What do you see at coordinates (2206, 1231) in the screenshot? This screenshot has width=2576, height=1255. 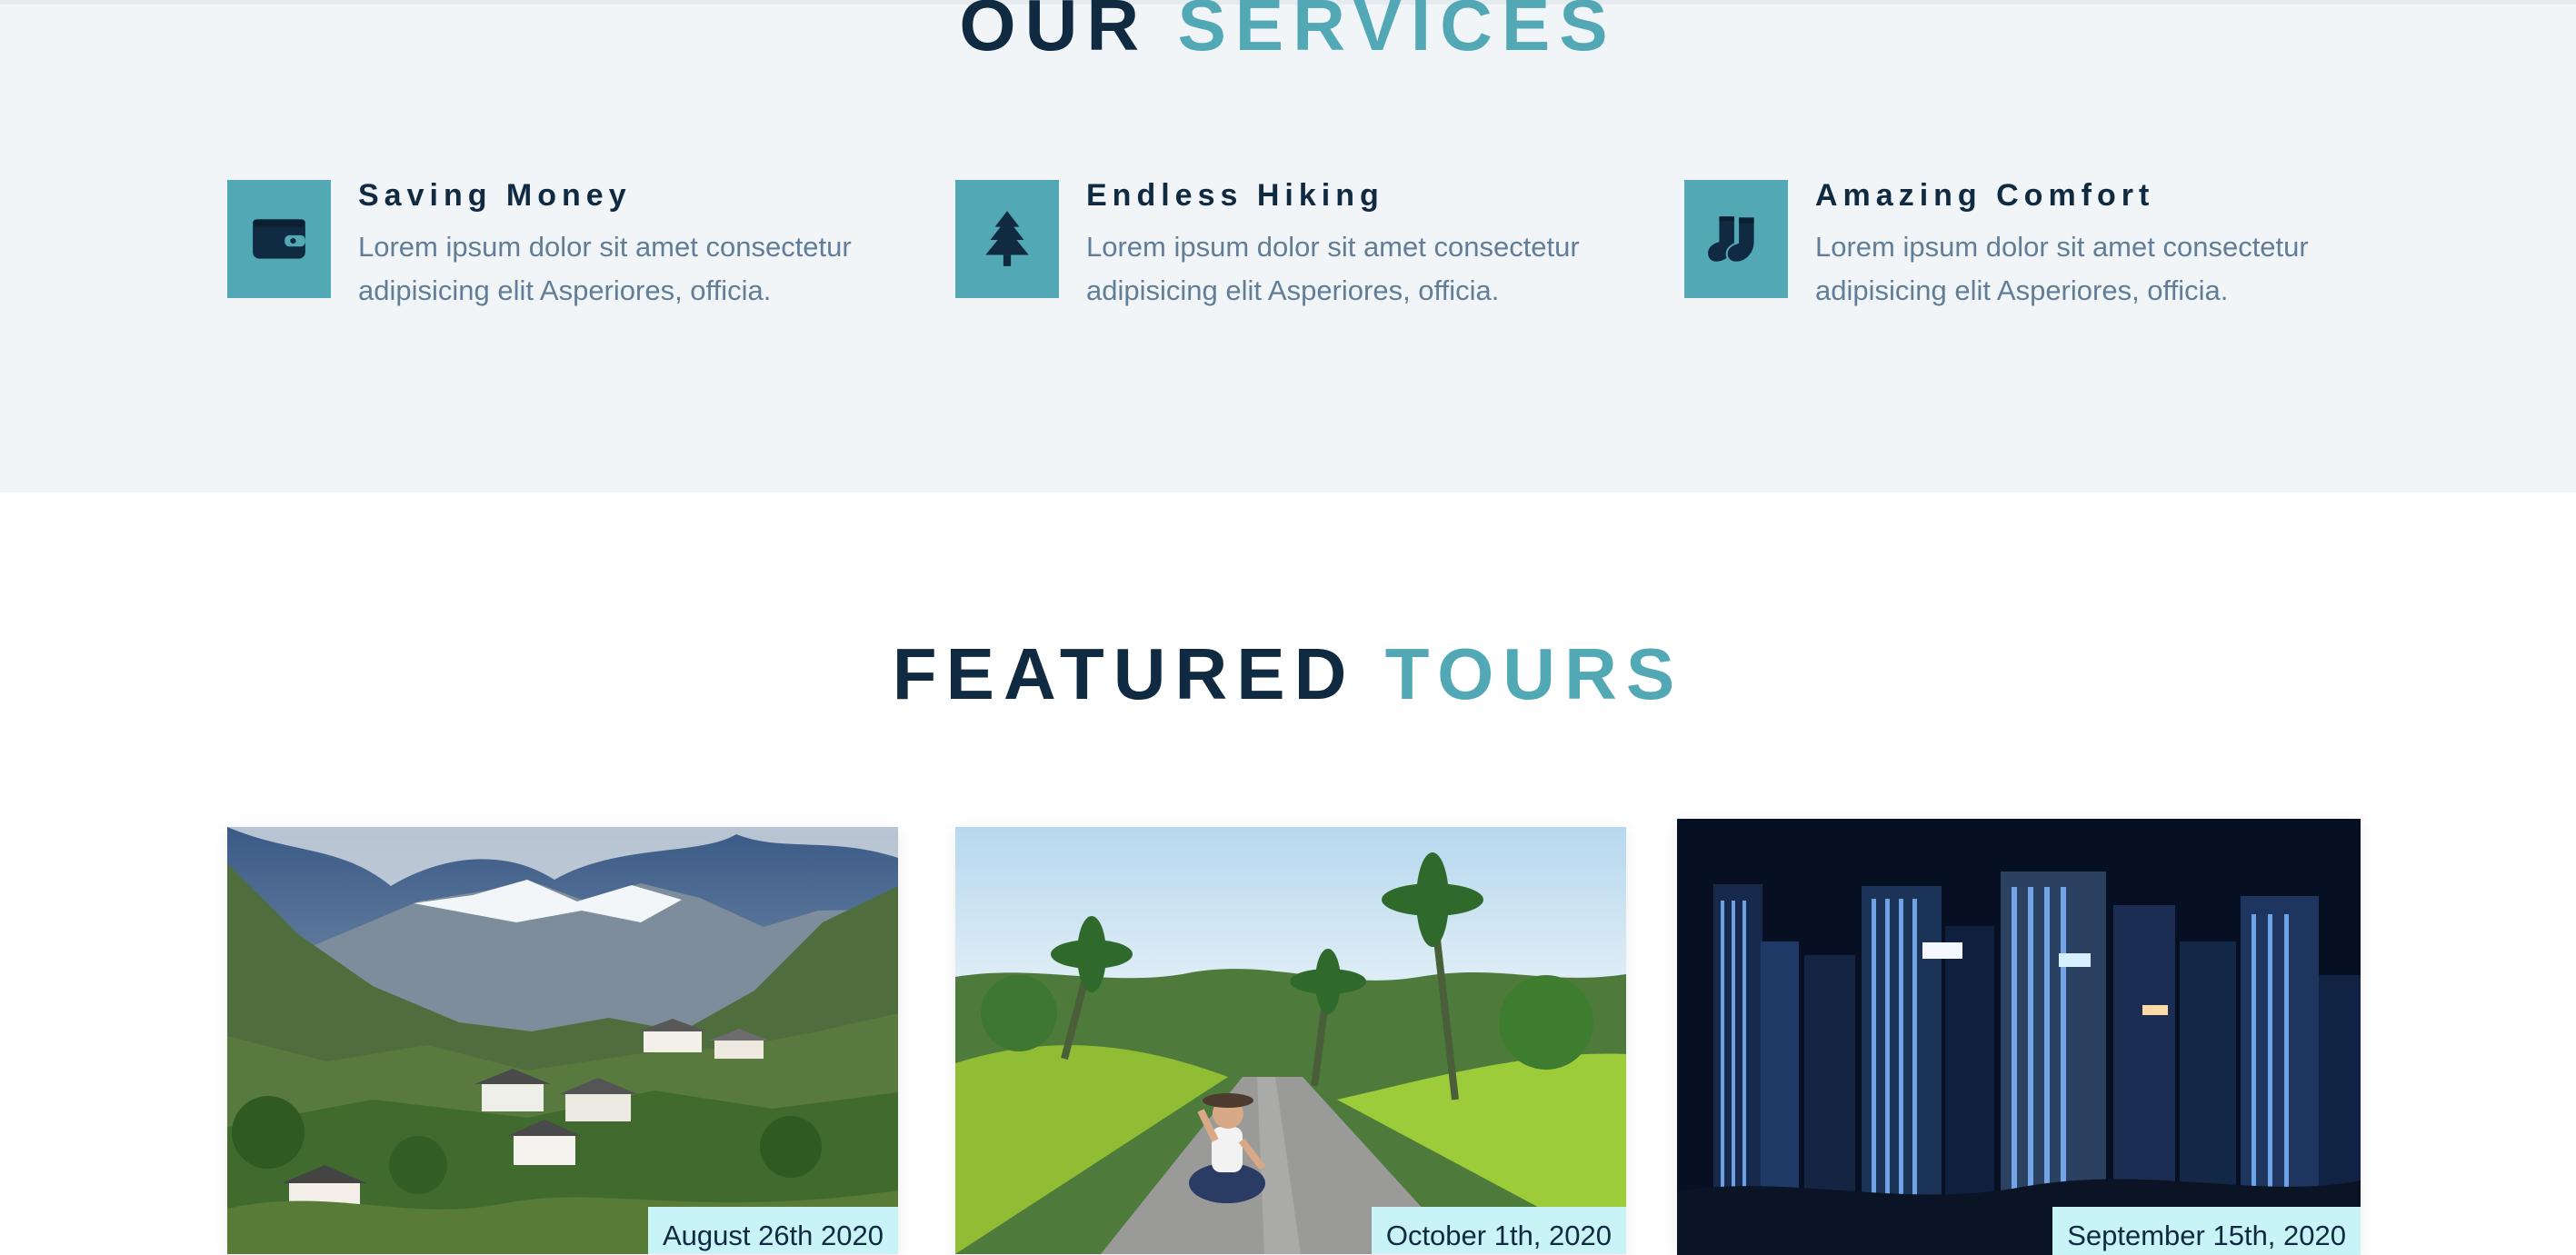 I see `tour-date-badge: September 15th, 2020` at bounding box center [2206, 1231].